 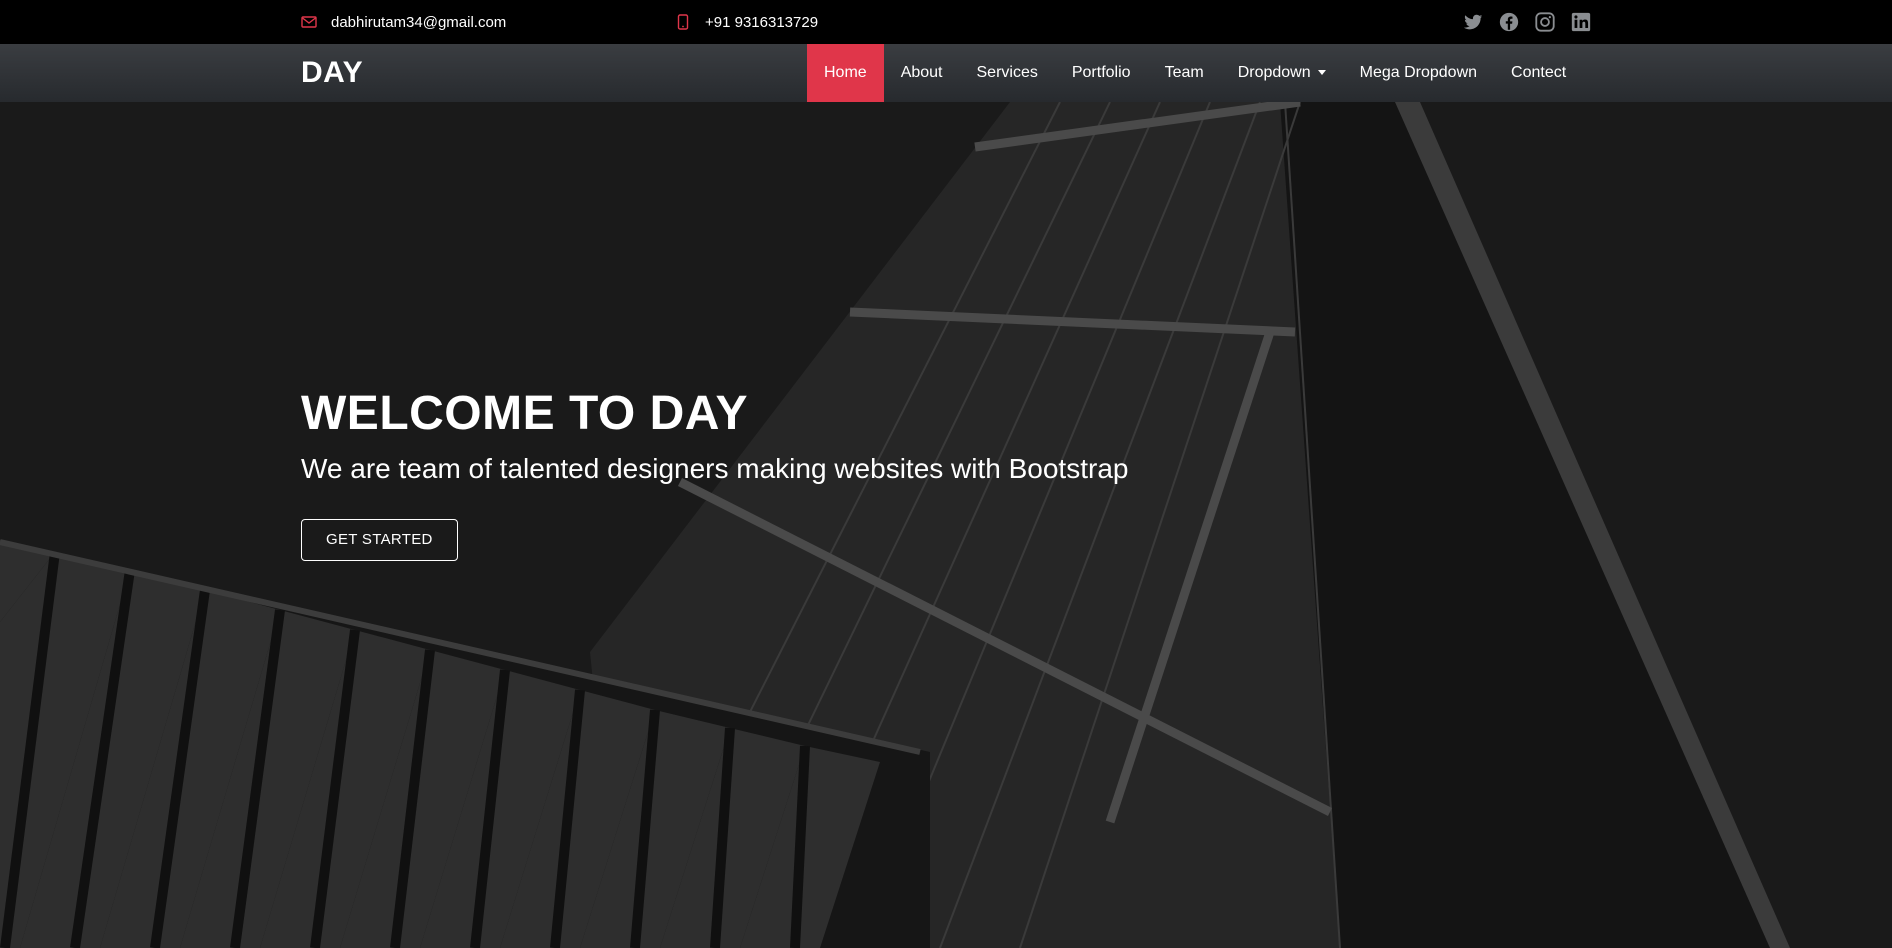 I want to click on nav-item-dropdown: Dropdown, so click(x=1282, y=73).